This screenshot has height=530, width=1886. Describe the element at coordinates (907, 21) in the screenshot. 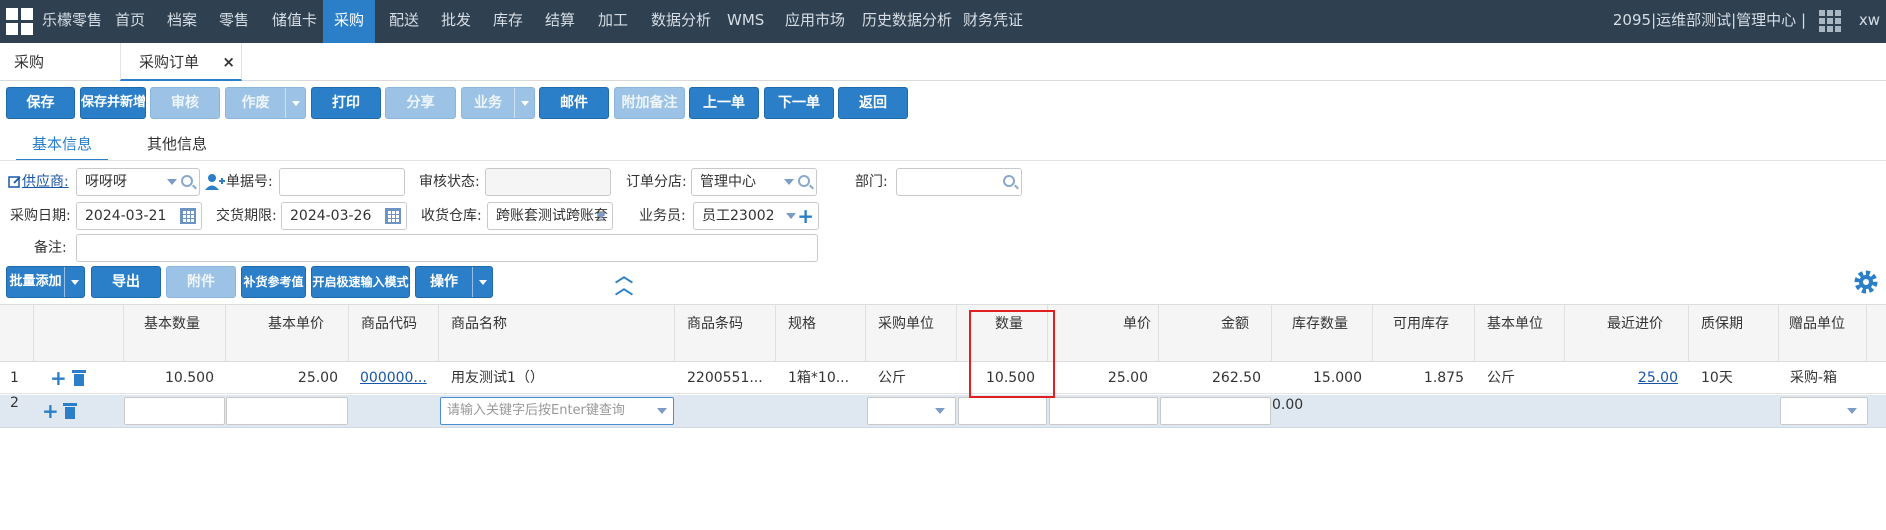

I see `nav-history-analysis: 历史数据分析` at that location.